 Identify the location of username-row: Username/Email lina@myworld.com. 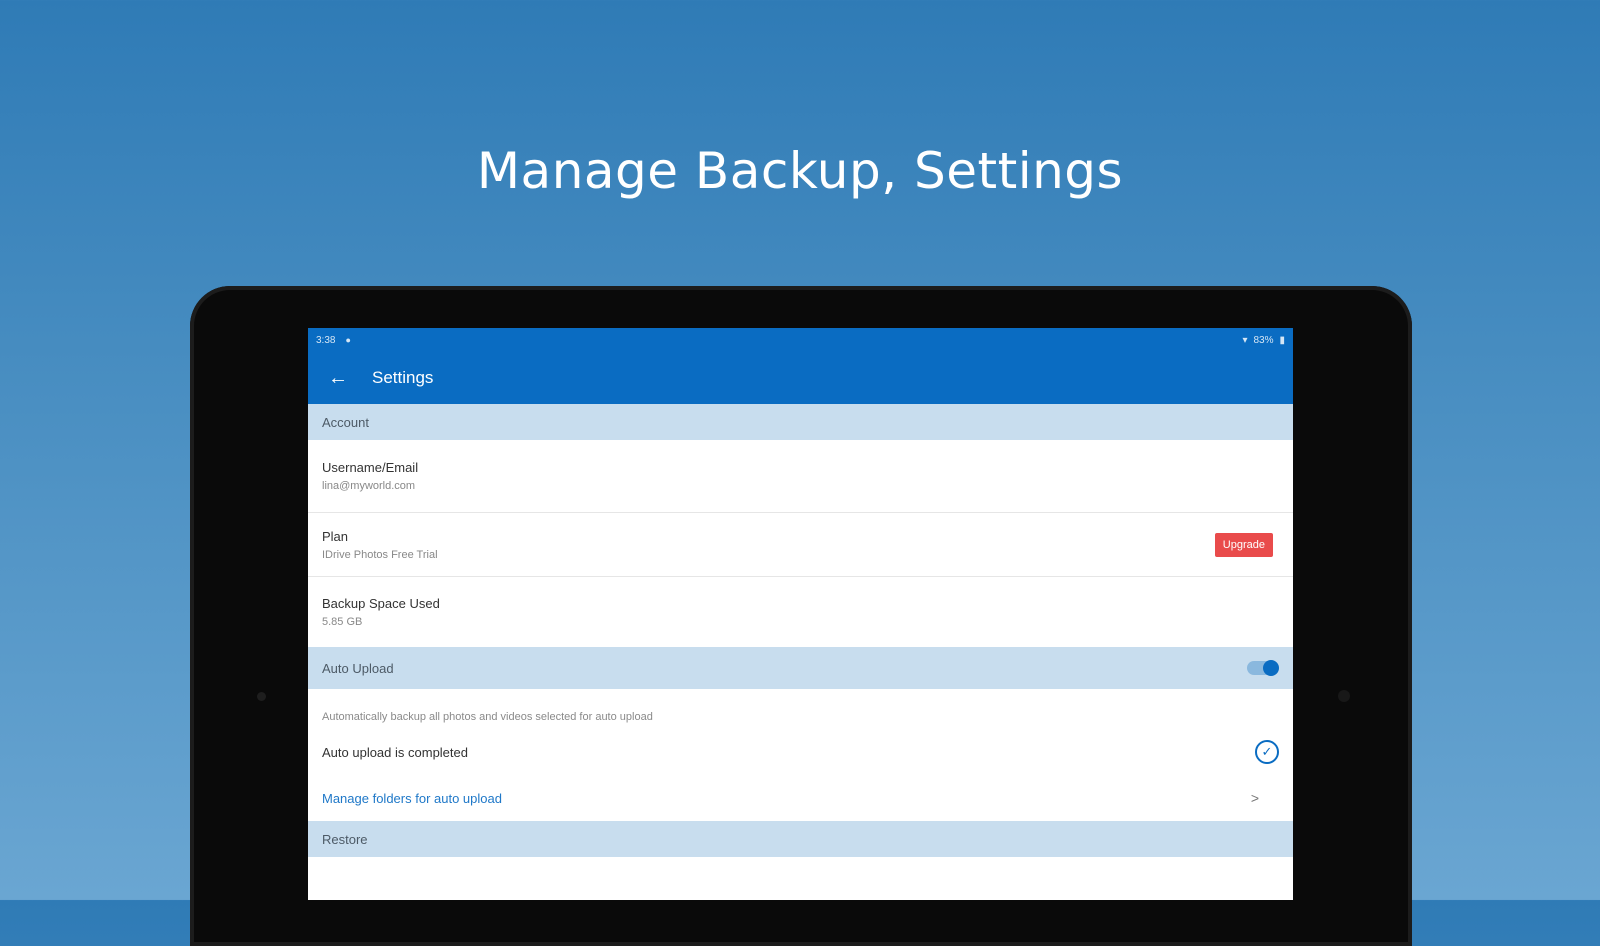
(800, 476).